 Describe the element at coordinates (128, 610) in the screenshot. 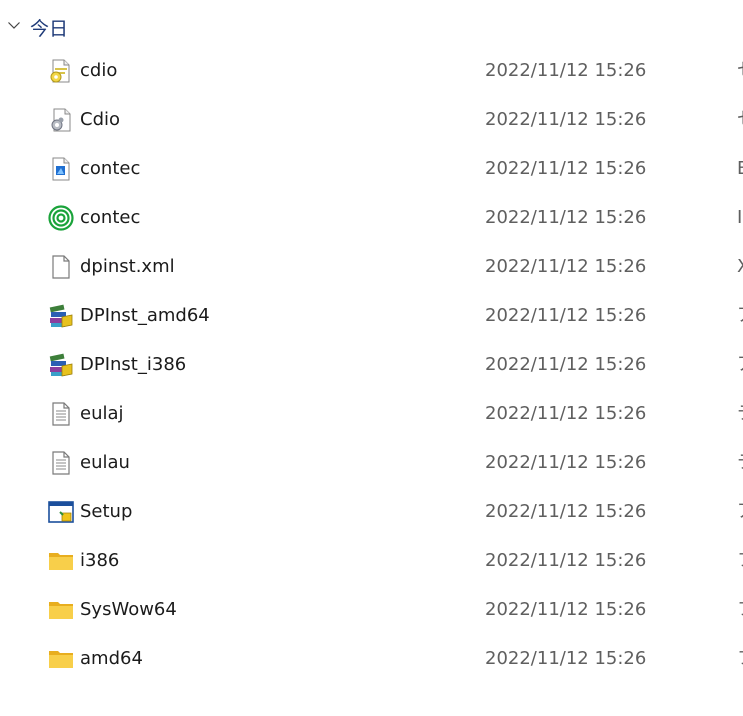

I see `file-name: SysWow64` at that location.